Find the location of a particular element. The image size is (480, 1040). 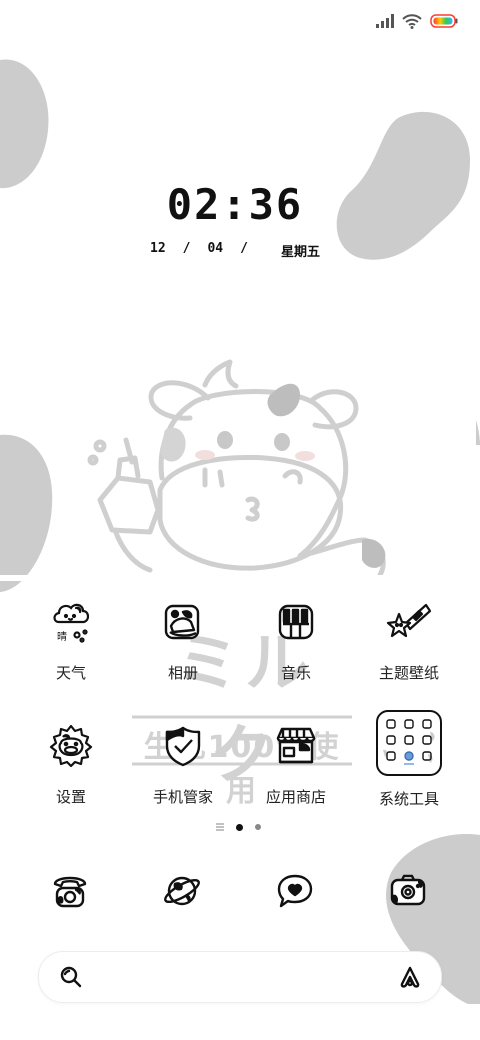

app-system-tools-folder: 系统工具 is located at coordinates (409, 758).